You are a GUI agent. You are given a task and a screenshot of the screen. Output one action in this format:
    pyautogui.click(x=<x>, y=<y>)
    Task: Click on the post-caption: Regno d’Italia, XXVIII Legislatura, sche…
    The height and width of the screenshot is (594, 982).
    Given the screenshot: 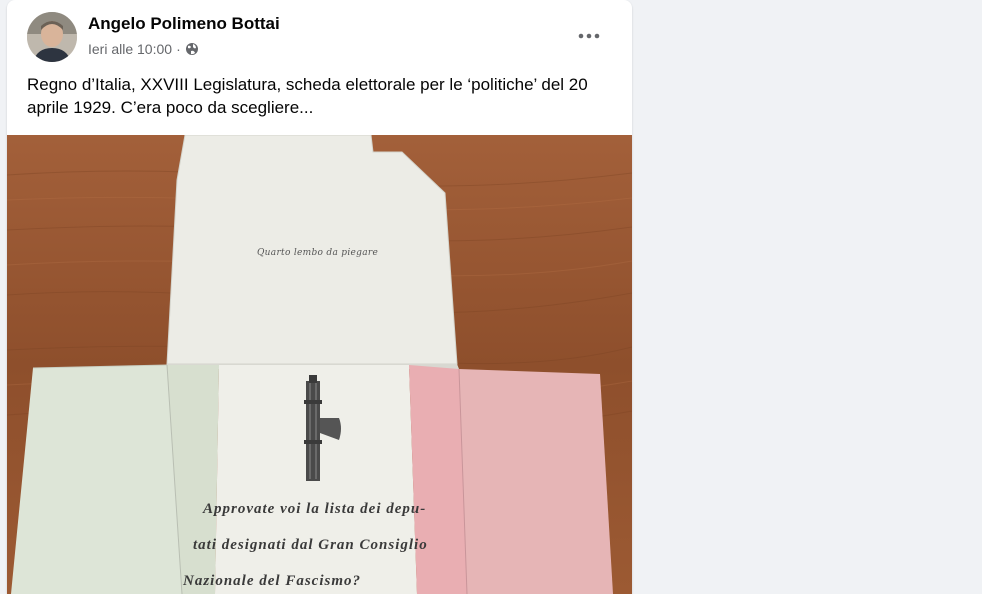 What is the action you would take?
    pyautogui.click(x=307, y=96)
    